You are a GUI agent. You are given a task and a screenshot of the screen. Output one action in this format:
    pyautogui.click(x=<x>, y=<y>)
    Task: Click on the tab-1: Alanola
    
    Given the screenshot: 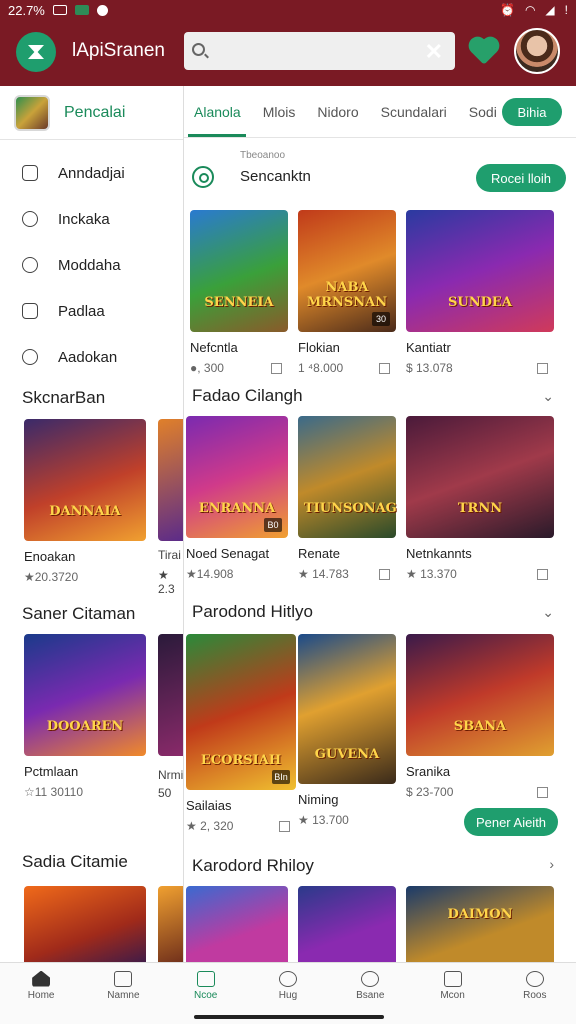 What is the action you would take?
    pyautogui.click(x=217, y=112)
    